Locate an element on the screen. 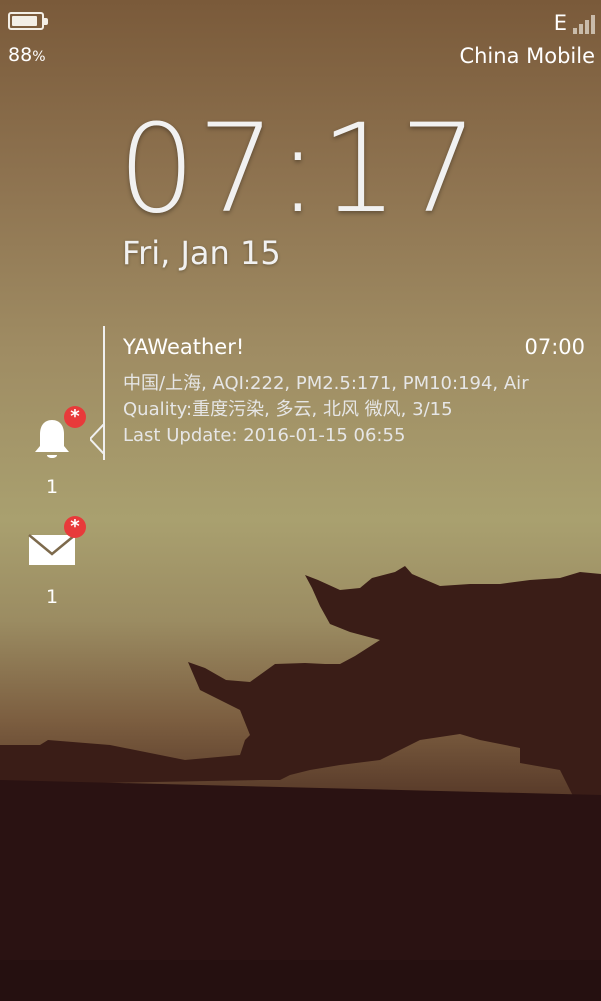 This screenshot has width=601, height=1001. notification-app-name: YAWeather! is located at coordinates (184, 347).